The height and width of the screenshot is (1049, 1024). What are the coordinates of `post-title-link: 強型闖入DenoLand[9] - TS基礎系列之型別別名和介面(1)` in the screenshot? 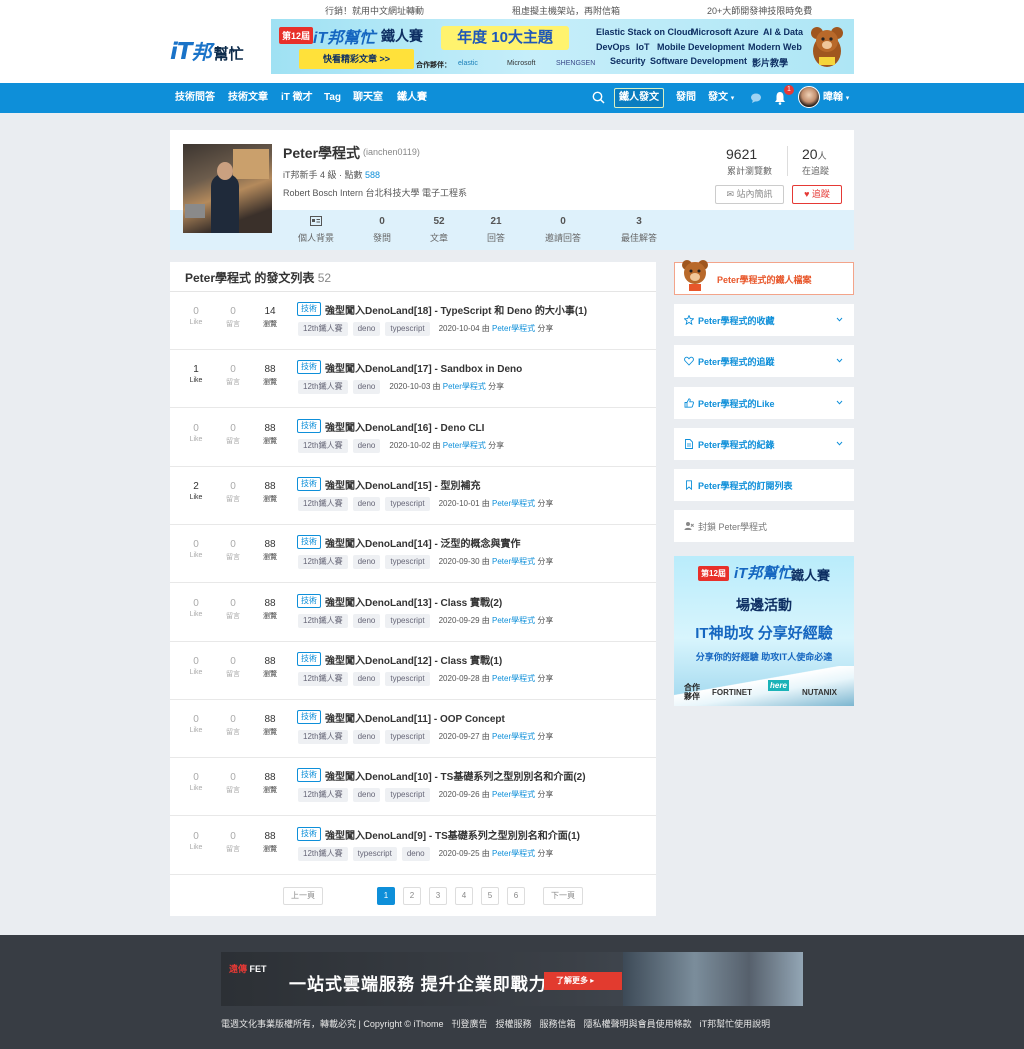 It's located at (452, 834).